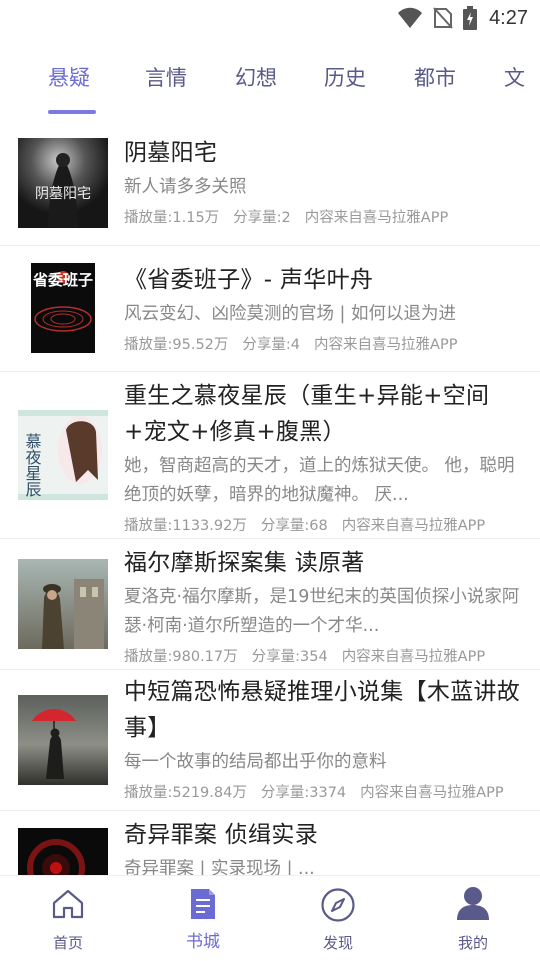 The image size is (540, 961). Describe the element at coordinates (473, 903) in the screenshot. I see `person-icon` at that location.